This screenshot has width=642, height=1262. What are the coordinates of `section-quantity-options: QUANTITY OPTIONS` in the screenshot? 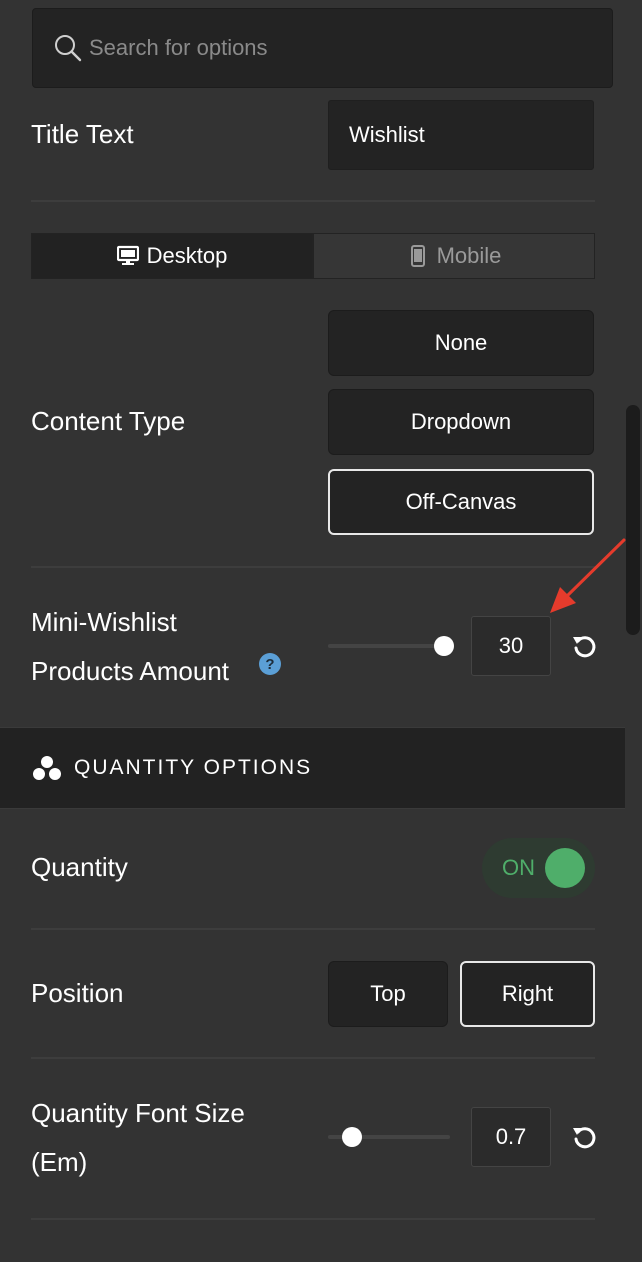 It's located at (312, 768).